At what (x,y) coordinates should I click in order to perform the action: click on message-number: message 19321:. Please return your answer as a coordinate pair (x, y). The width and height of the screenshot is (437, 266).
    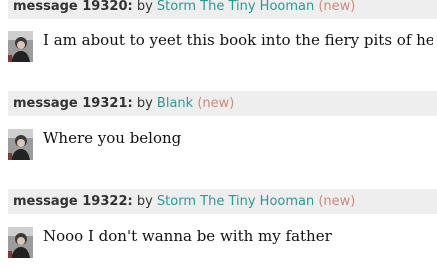
    Looking at the image, I should click on (73, 103).